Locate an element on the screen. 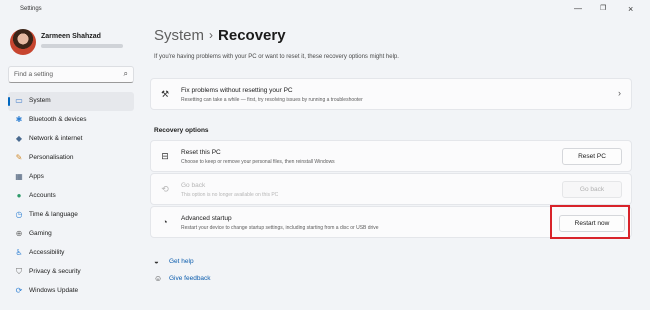 This screenshot has width=650, height=310. accounts-icon: ● is located at coordinates (19, 195).